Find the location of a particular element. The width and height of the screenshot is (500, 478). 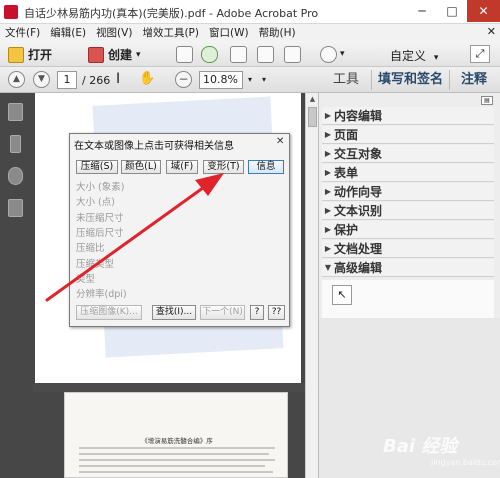

touchup-object-tool-icon: ↖ is located at coordinates (342, 295).